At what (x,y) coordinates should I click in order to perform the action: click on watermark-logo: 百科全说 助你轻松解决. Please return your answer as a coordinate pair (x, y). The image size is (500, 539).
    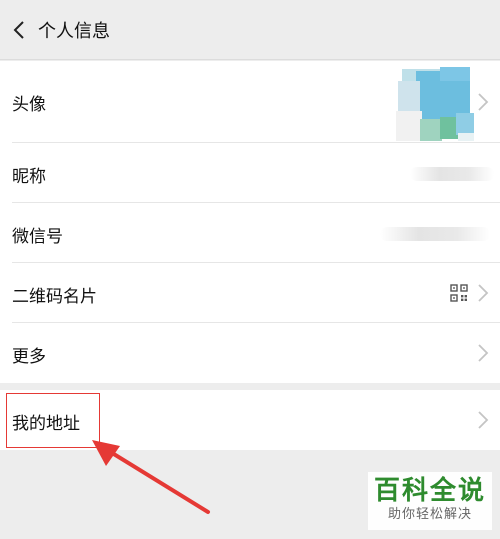
    Looking at the image, I should click on (430, 501).